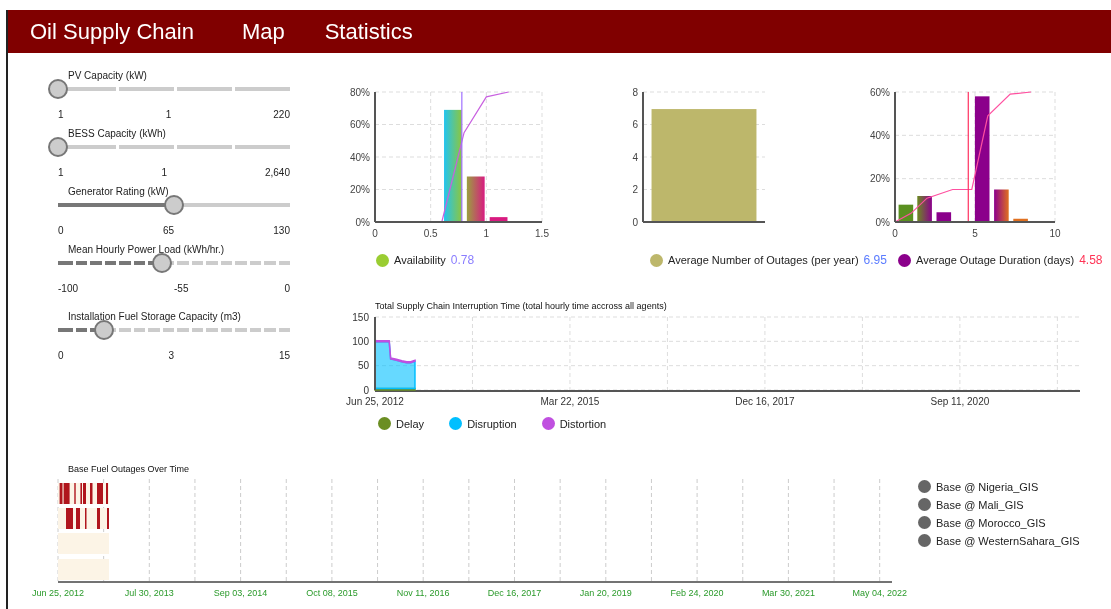 The height and width of the screenshot is (609, 1111). Describe the element at coordinates (119, 192) in the screenshot. I see `slider-label: Generator Rating (kW)` at that location.